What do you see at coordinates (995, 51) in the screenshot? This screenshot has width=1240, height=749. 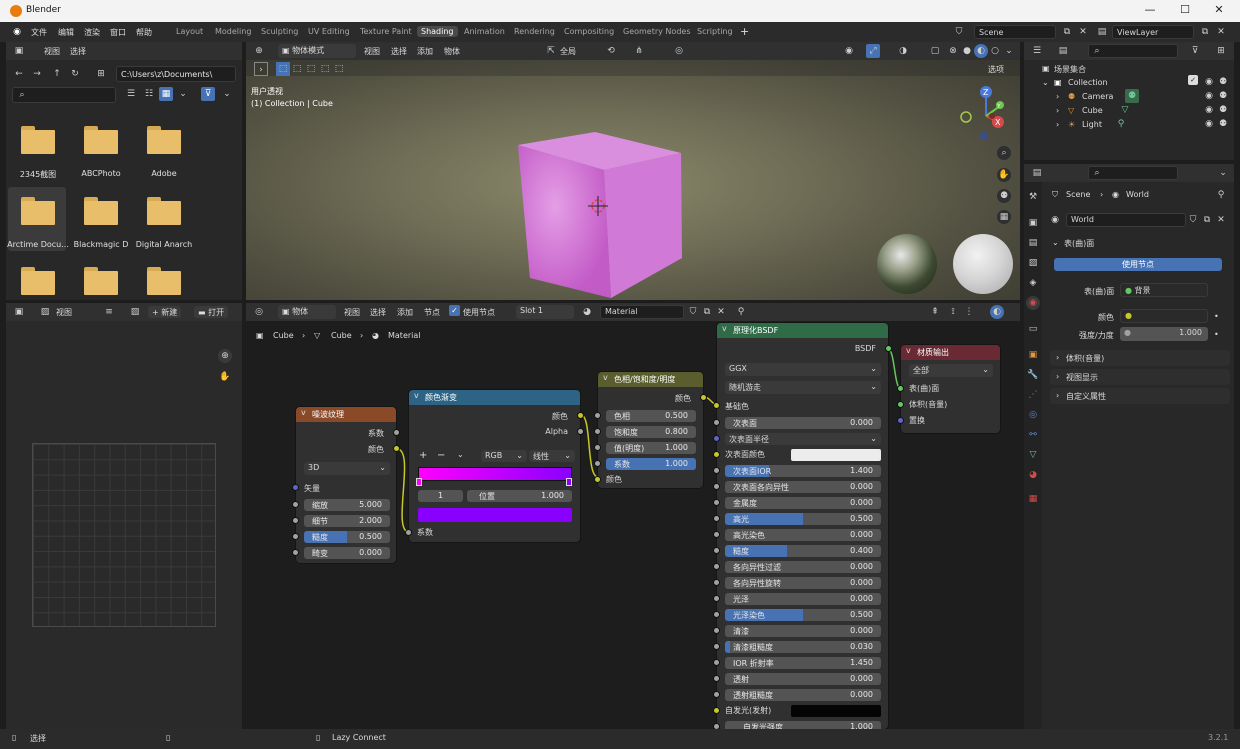 I see `rendered-shading-icon: ○` at bounding box center [995, 51].